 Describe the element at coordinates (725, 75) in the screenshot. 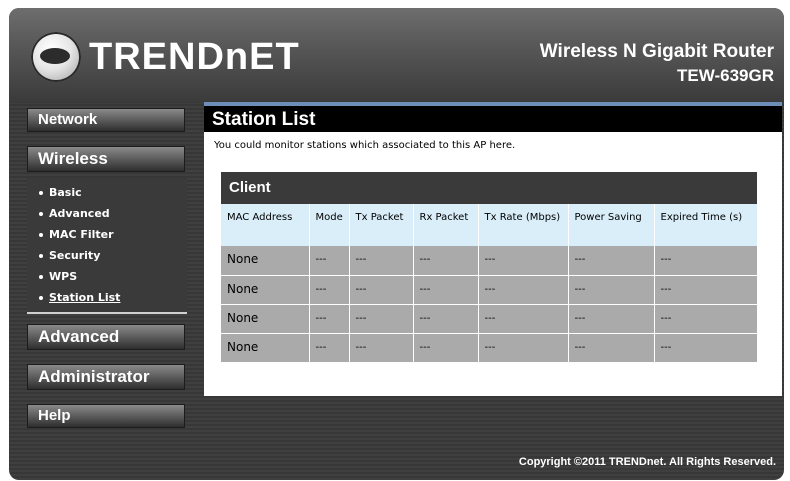

I see `model-number: TEW-639GR` at that location.